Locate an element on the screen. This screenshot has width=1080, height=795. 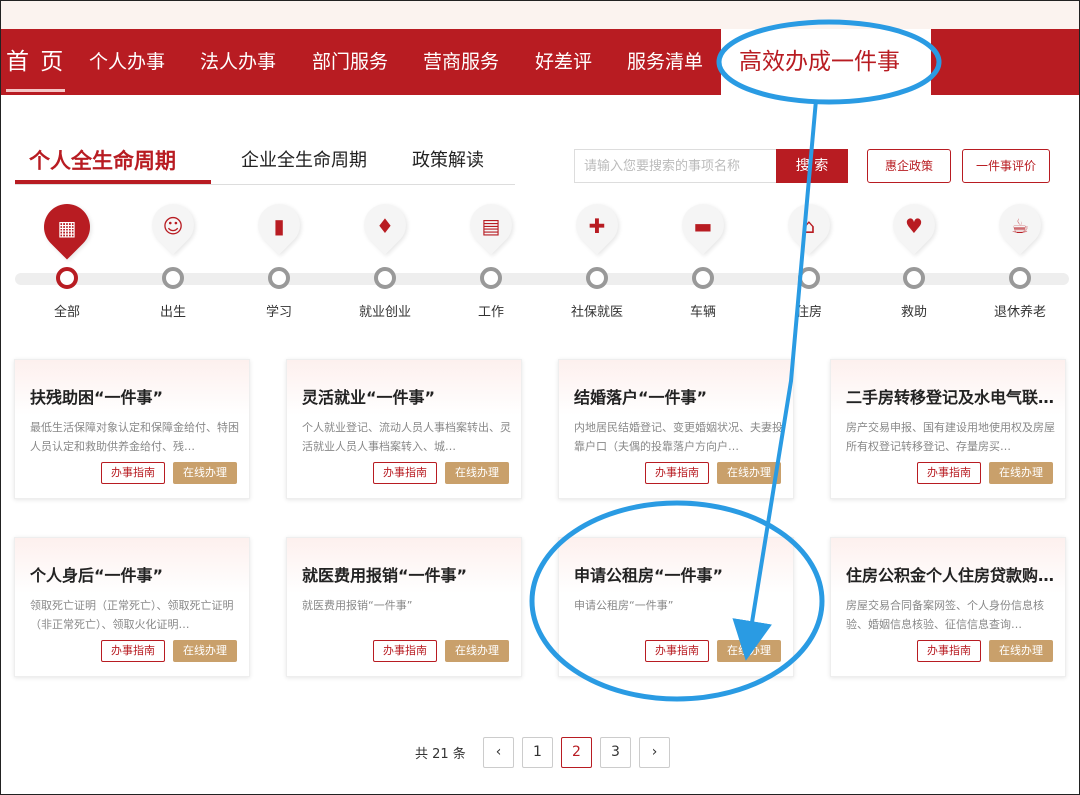
stage-2: ▮ 学习 is located at coordinates (279, 259).